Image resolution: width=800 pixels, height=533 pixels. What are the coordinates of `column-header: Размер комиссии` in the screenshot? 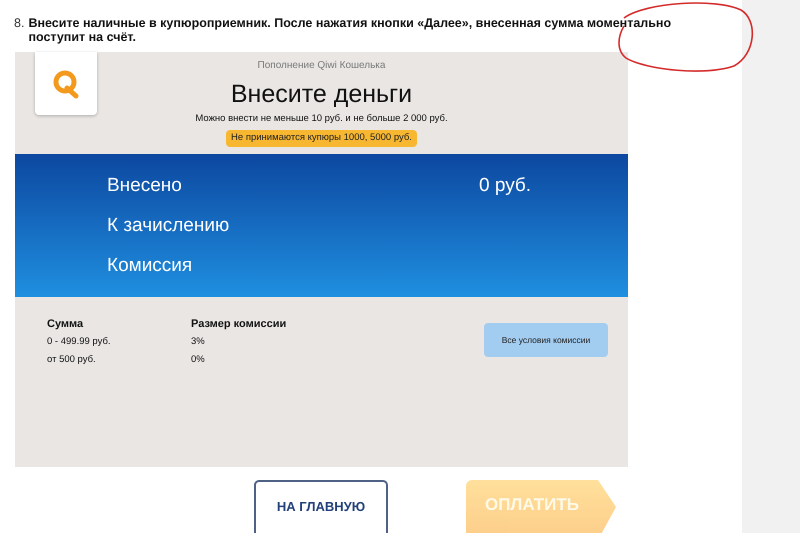 It's located at (239, 324).